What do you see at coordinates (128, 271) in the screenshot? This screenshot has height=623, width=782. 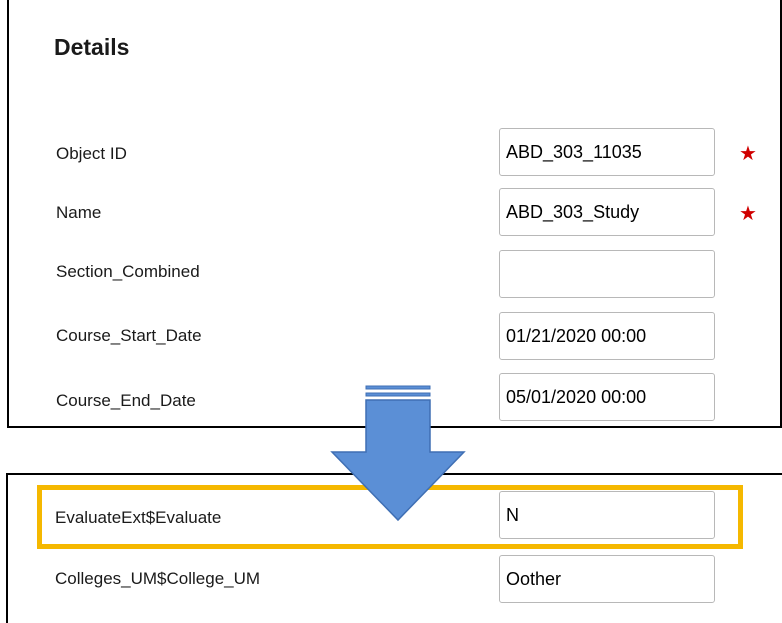 I see `label-section-combined: Section_Combined` at bounding box center [128, 271].